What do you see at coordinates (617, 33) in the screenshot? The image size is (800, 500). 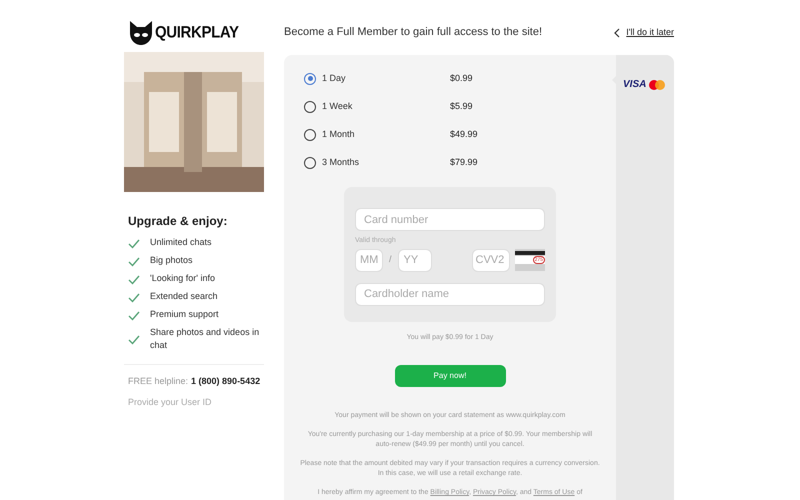 I see `chevron-left-icon` at bounding box center [617, 33].